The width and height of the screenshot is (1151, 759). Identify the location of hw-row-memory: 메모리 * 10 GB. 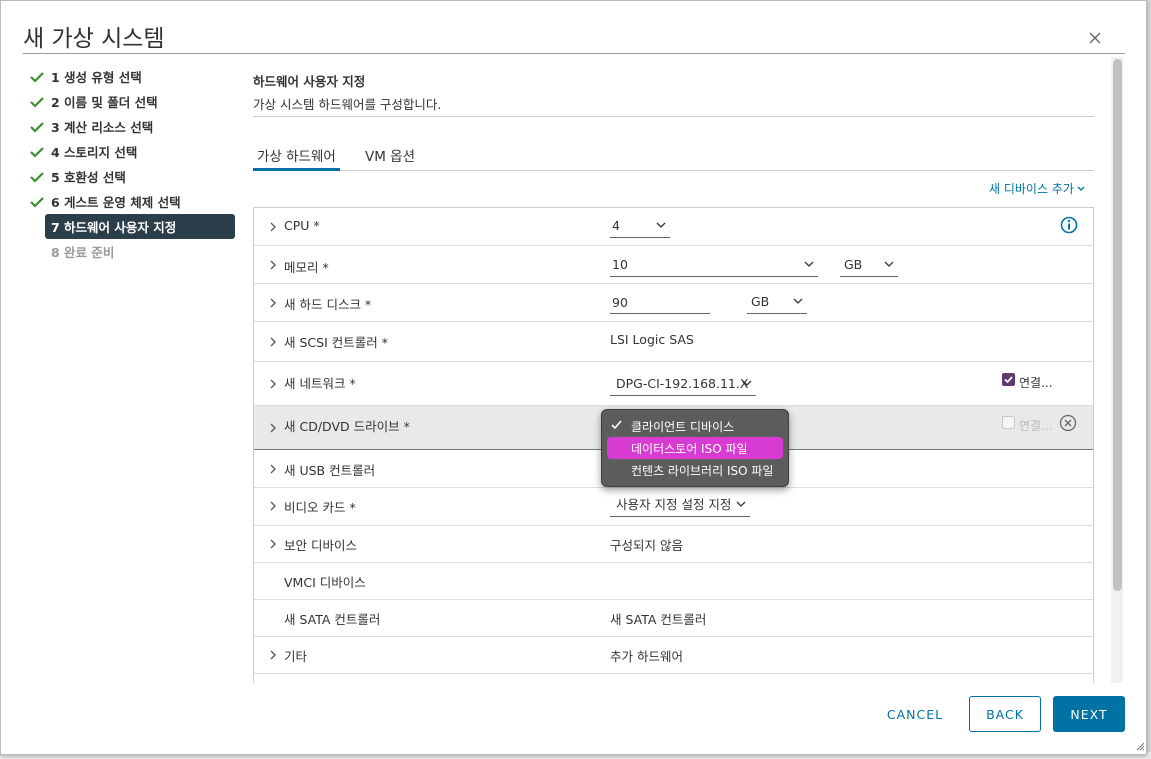
(673, 265).